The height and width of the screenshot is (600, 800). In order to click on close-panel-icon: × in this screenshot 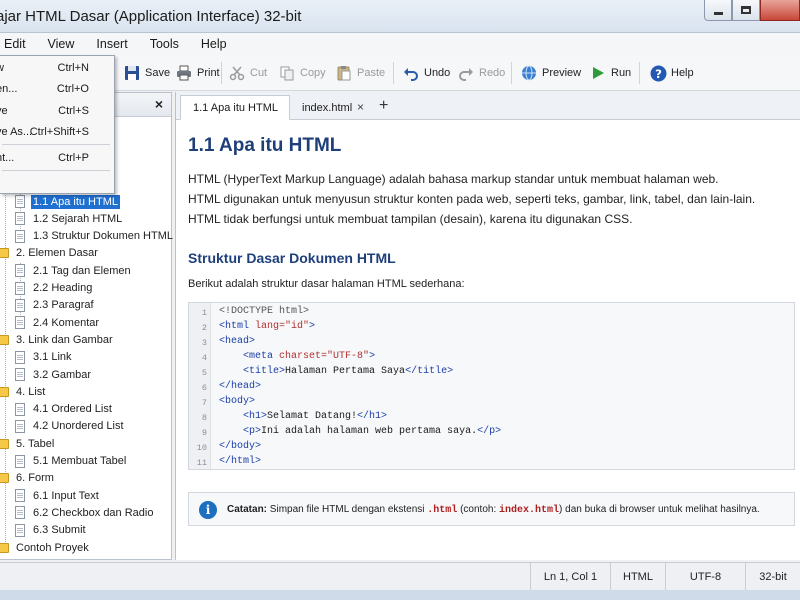, I will do `click(159, 104)`.